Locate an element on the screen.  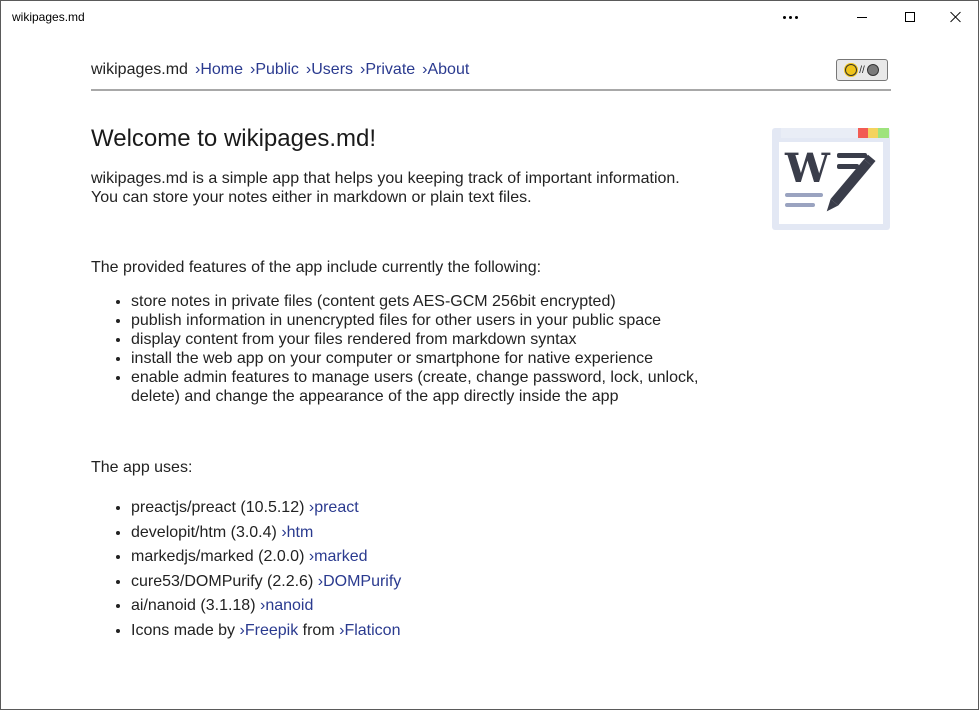
close-button is located at coordinates (956, 17).